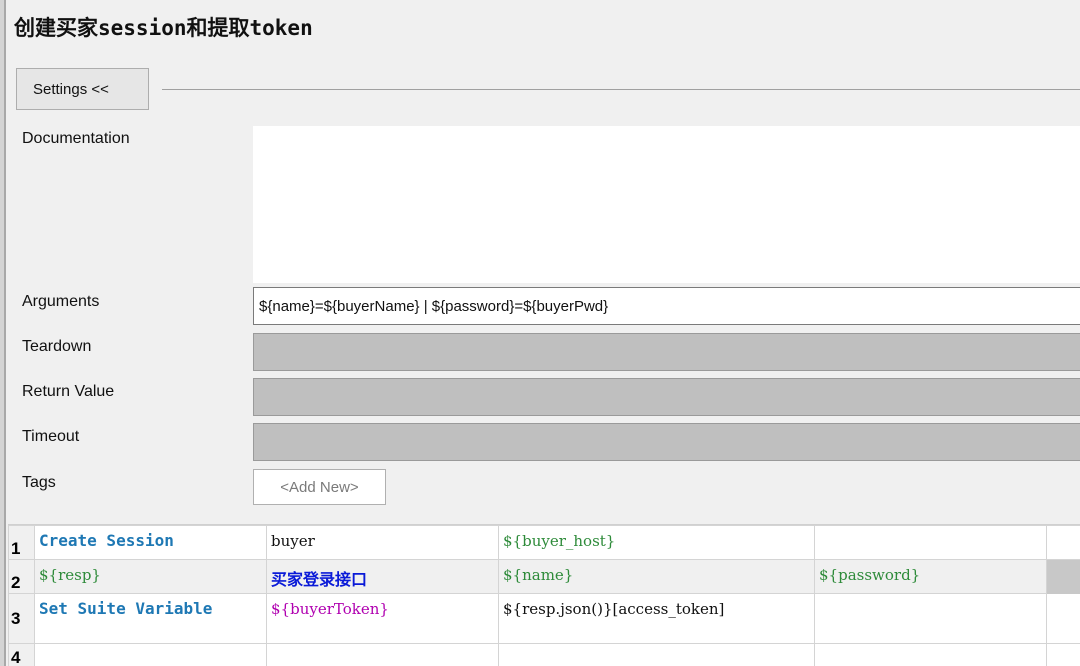 The height and width of the screenshot is (666, 1080). Describe the element at coordinates (61, 301) in the screenshot. I see `arguments-label: Arguments` at that location.